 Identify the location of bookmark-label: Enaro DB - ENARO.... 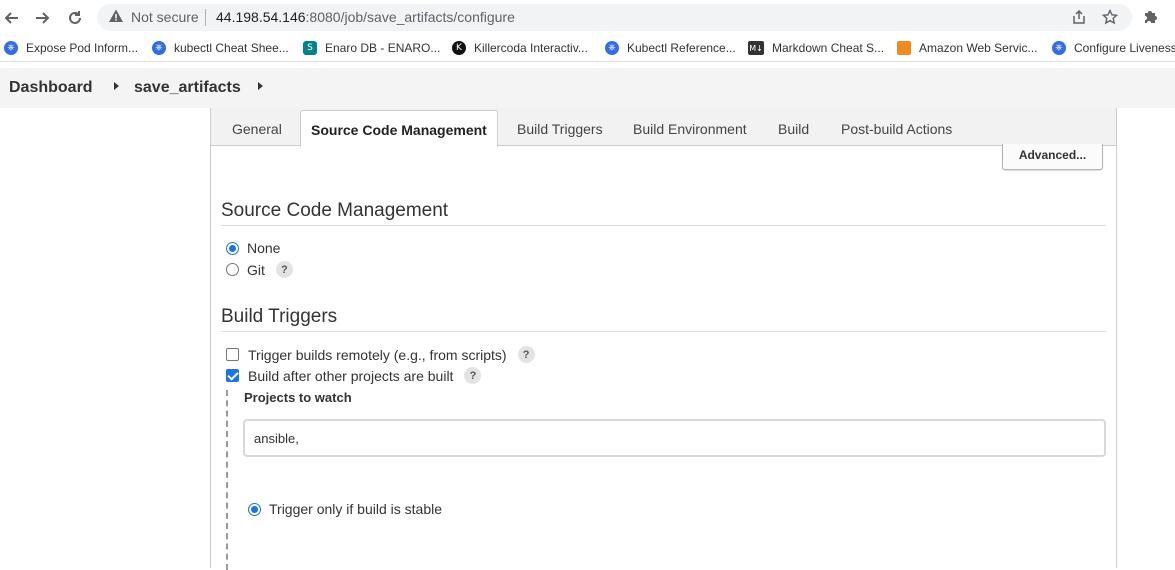
(383, 48).